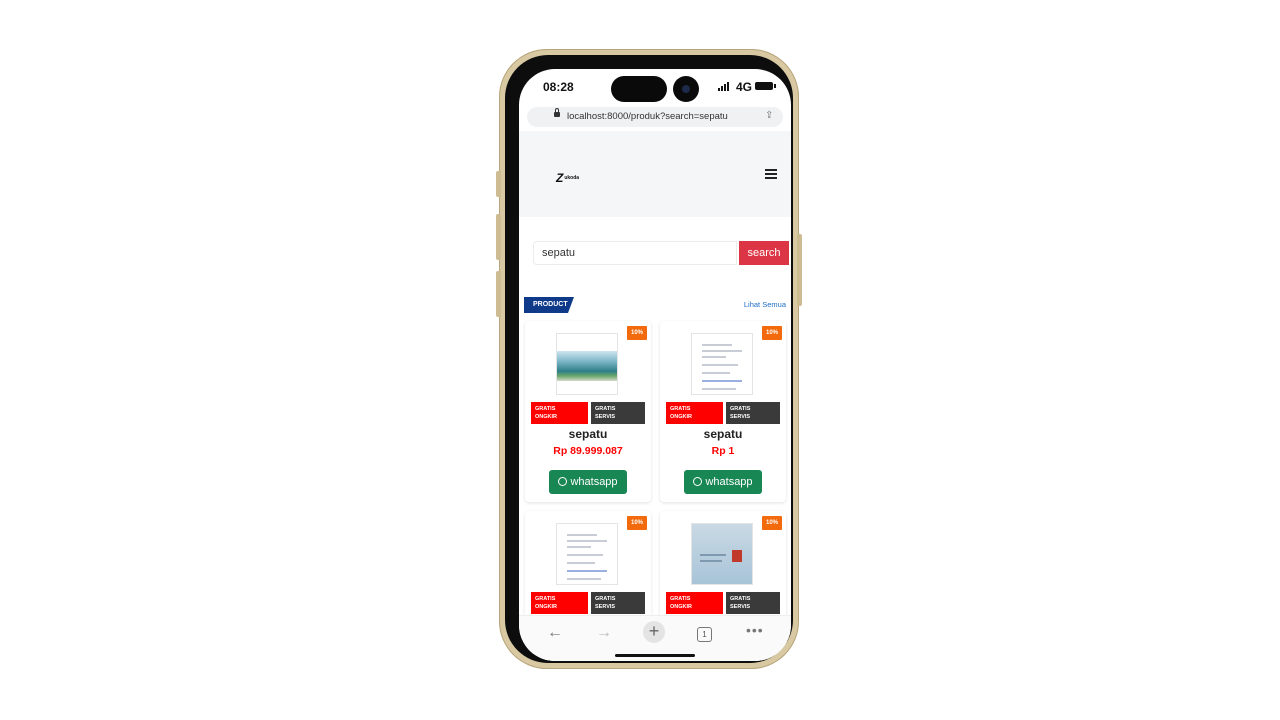 The width and height of the screenshot is (1280, 720). What do you see at coordinates (744, 87) in the screenshot?
I see `network-label: 4G` at bounding box center [744, 87].